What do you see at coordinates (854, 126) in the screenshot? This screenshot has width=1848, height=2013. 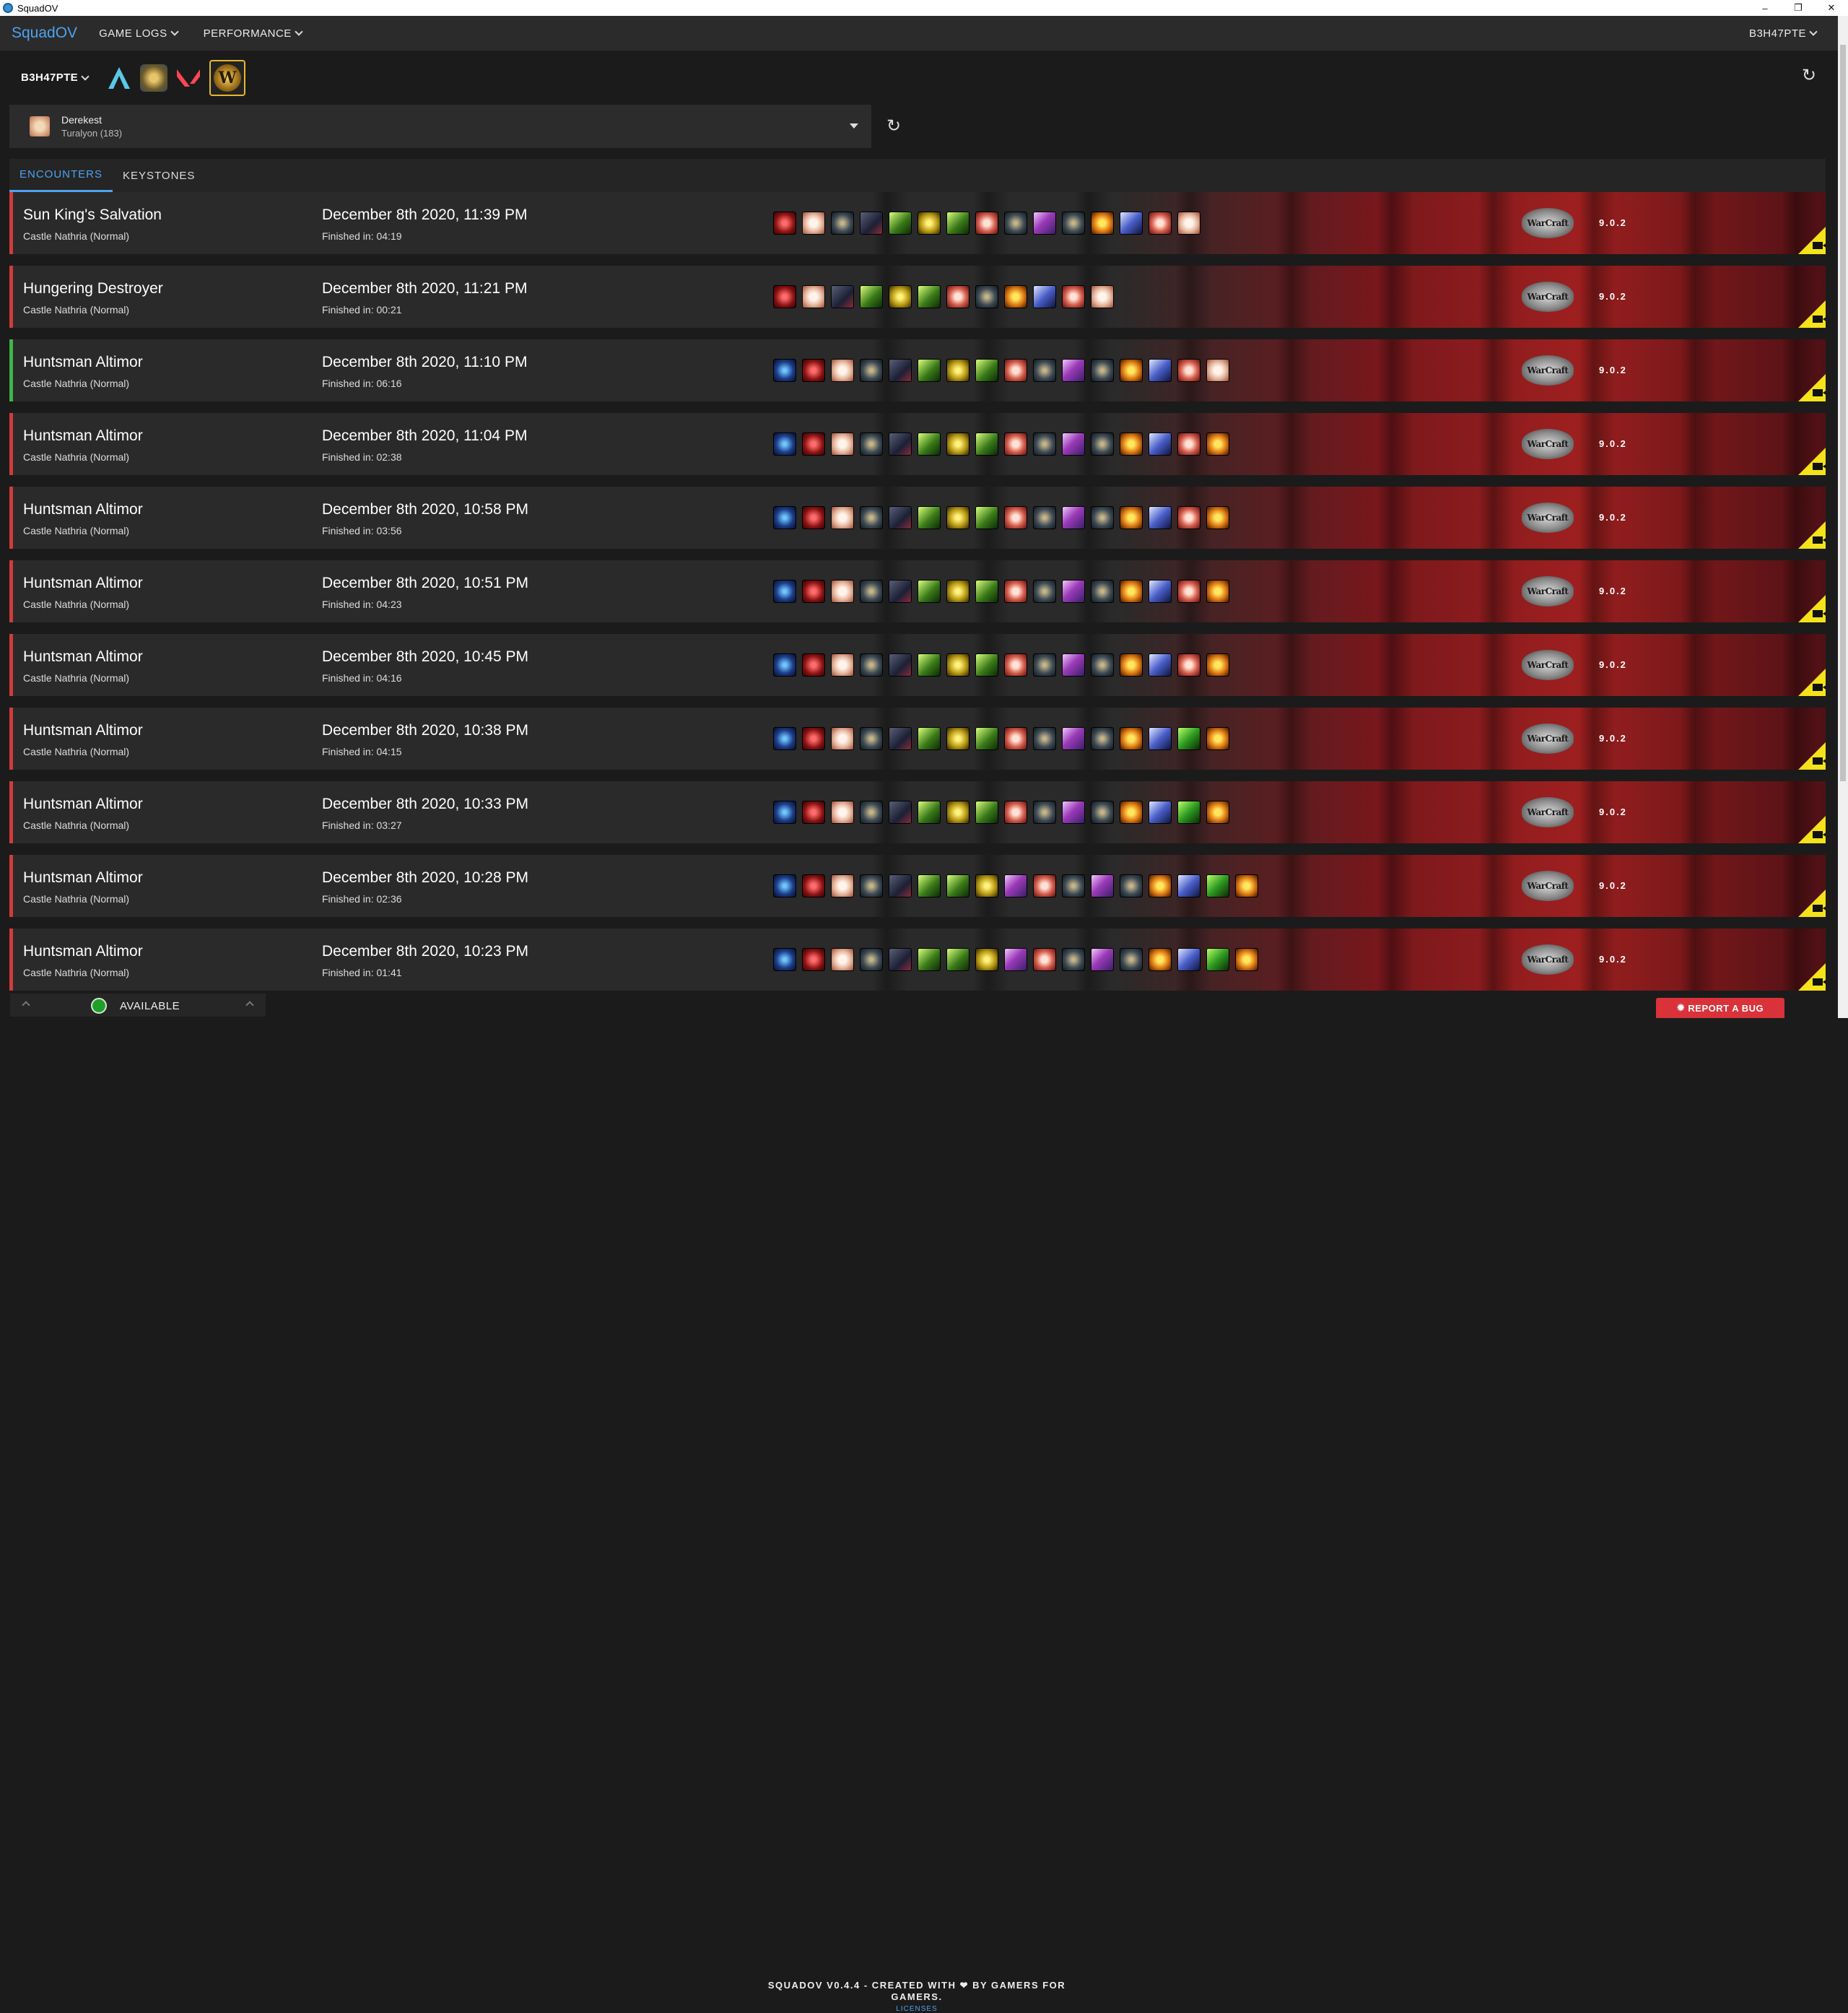 I see `dropdown-arrow-icon` at bounding box center [854, 126].